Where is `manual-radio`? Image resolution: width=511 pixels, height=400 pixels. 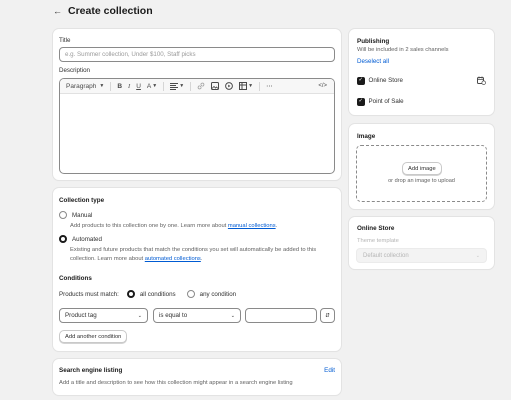
manual-radio is located at coordinates (63, 215).